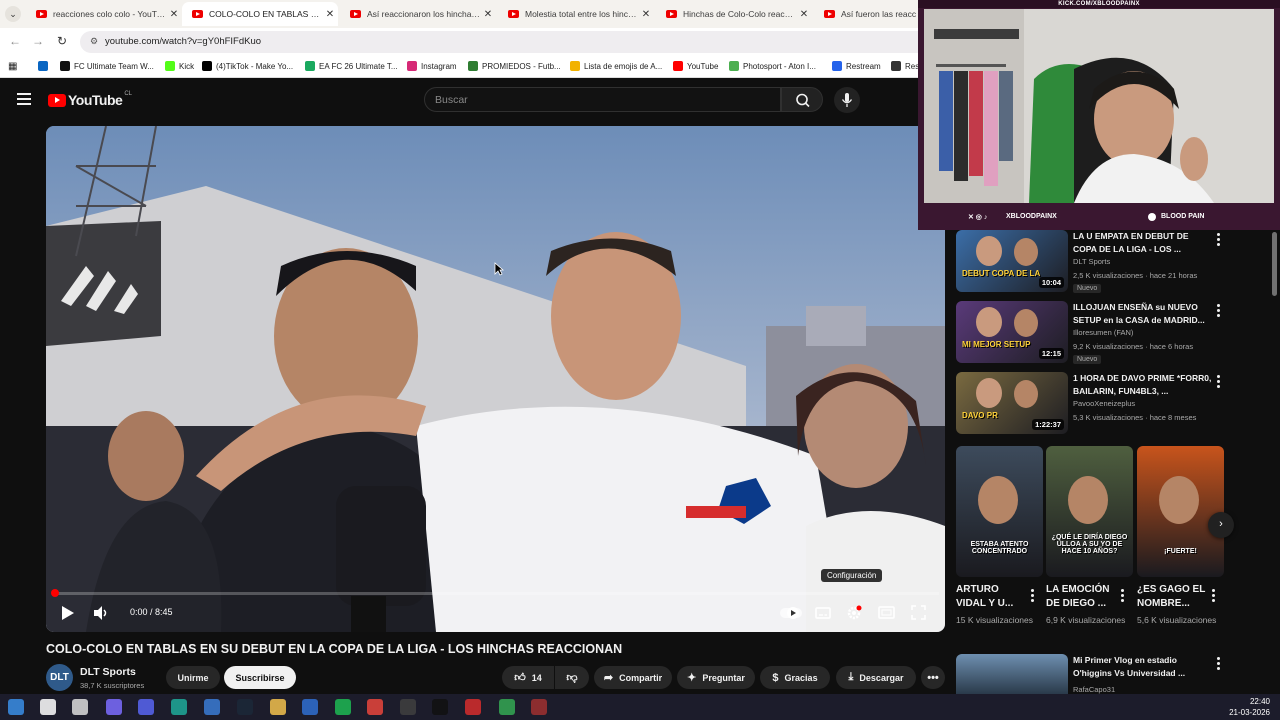 The height and width of the screenshot is (720, 1280). I want to click on bookmark-item: Instagram, so click(432, 66).